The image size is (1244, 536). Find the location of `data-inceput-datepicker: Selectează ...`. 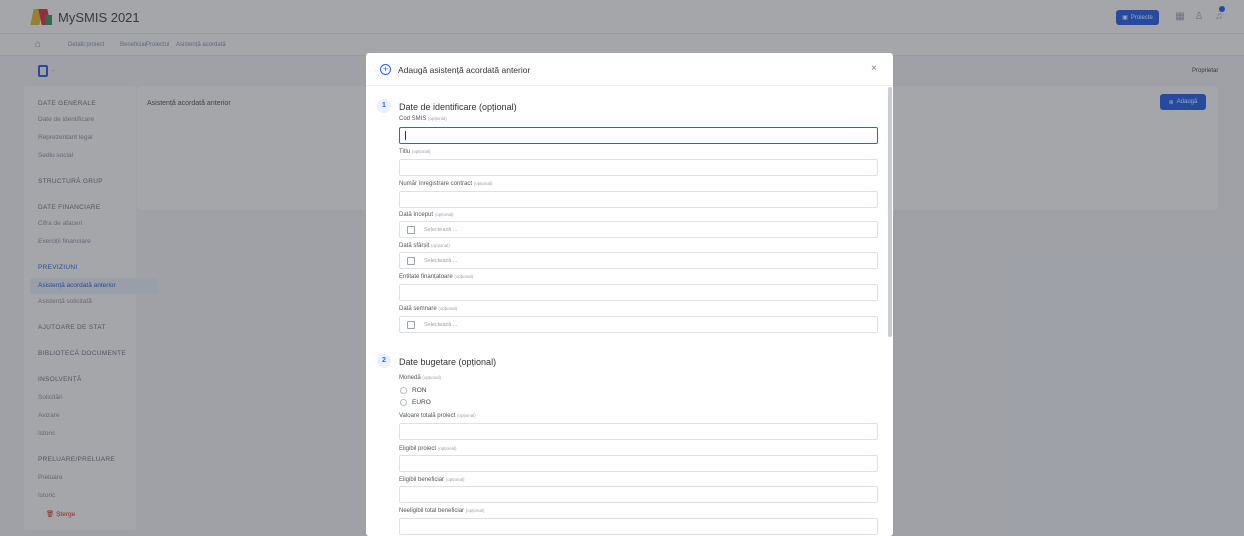

data-inceput-datepicker: Selectează ... is located at coordinates (638, 229).